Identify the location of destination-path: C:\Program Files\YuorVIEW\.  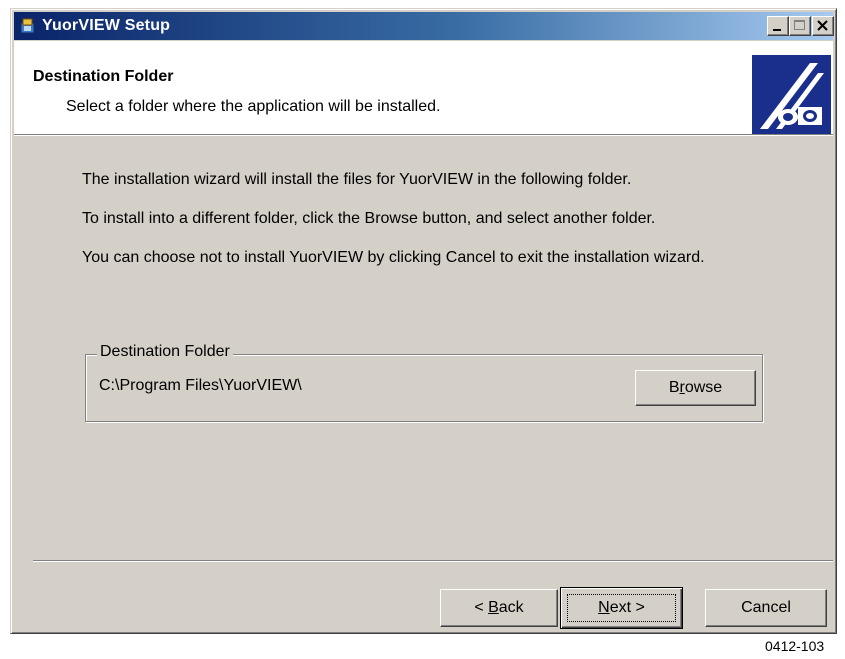
(200, 385).